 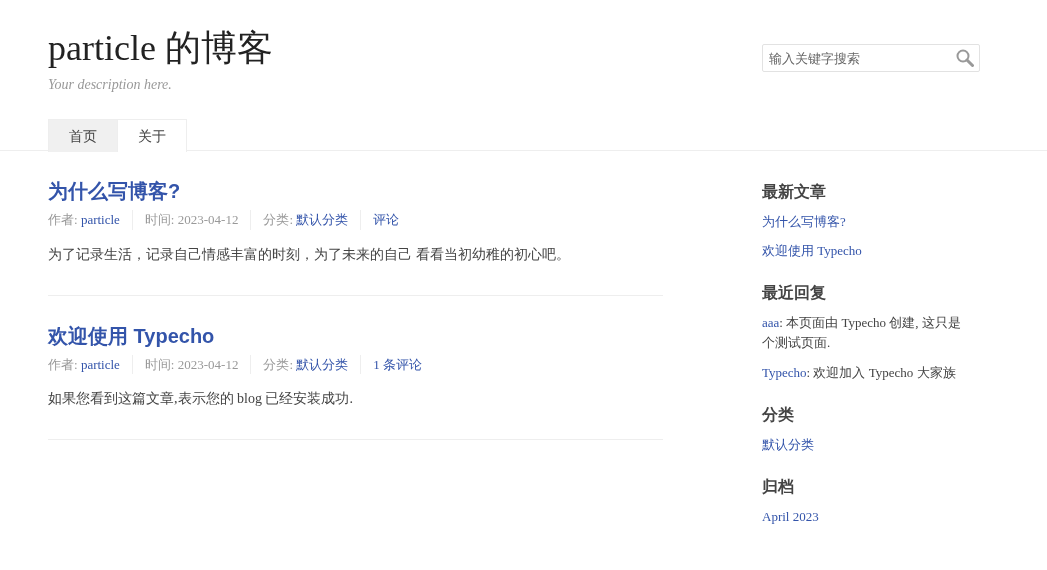 What do you see at coordinates (778, 486) in the screenshot?
I see `widget-title: 归档` at bounding box center [778, 486].